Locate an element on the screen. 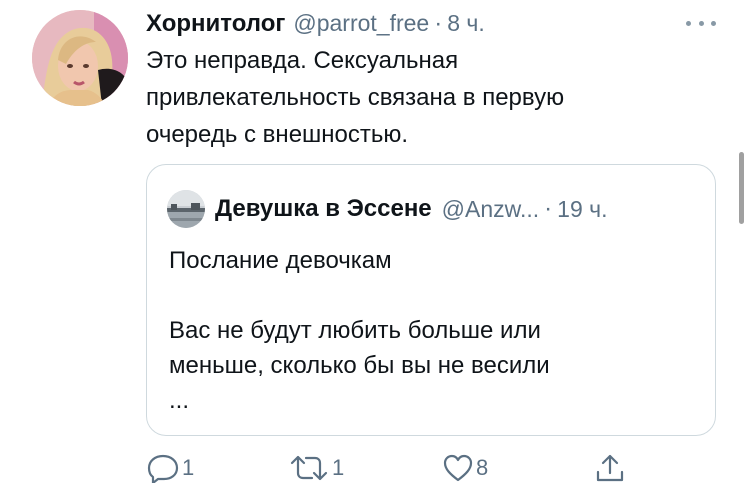  tweet-timestamp: 8 ч. is located at coordinates (466, 23).